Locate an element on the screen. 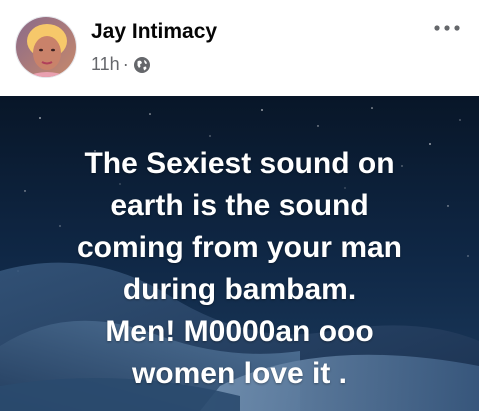  author-name: Jay Intimacy is located at coordinates (154, 32).